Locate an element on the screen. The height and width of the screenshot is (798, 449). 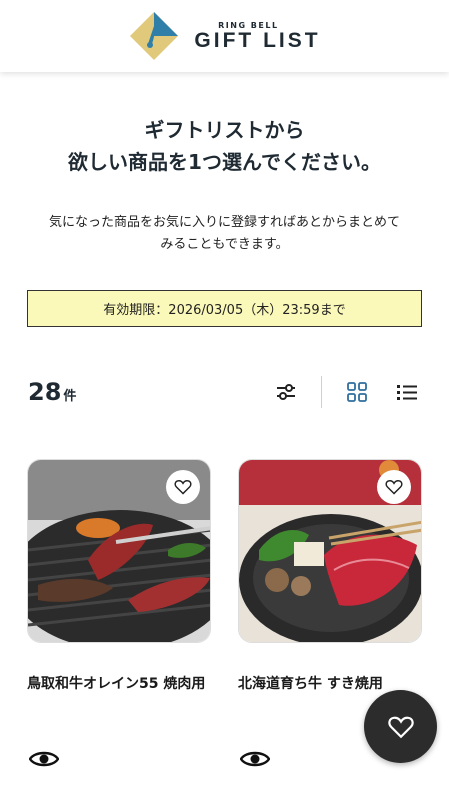
heading-line-1: ギフトリストから is located at coordinates (224, 130).